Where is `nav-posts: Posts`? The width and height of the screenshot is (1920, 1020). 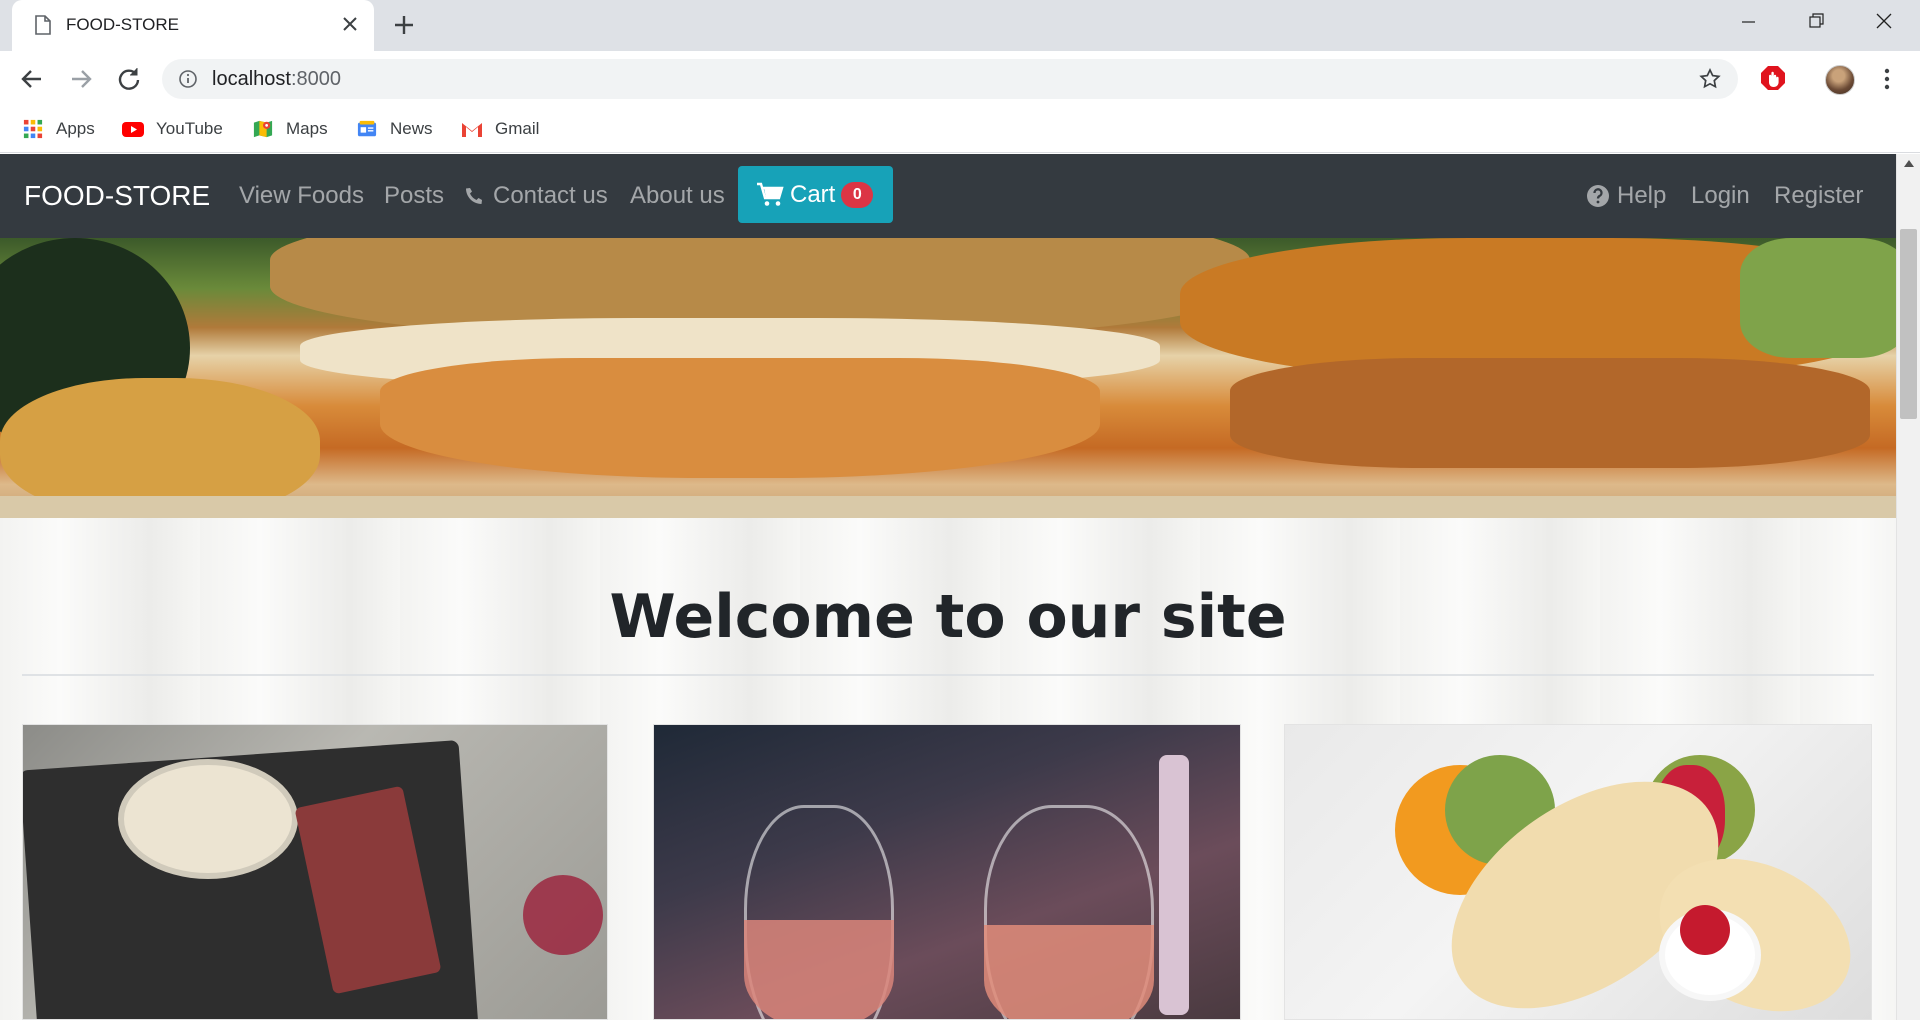 nav-posts: Posts is located at coordinates (414, 196).